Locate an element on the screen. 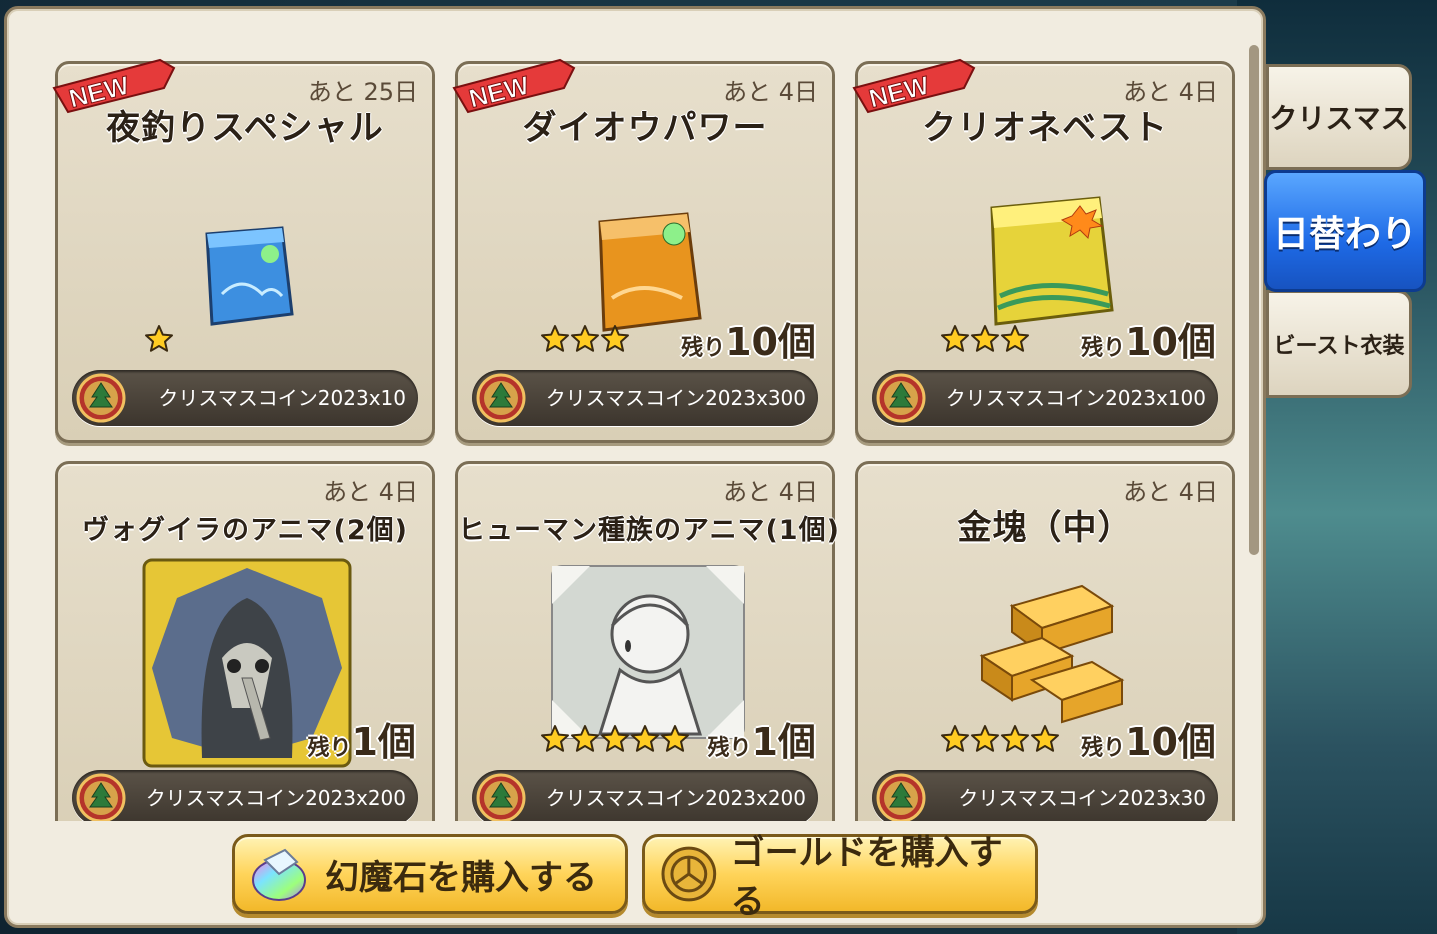  price-button: クリスマスコイン2023x100 is located at coordinates (1045, 398).